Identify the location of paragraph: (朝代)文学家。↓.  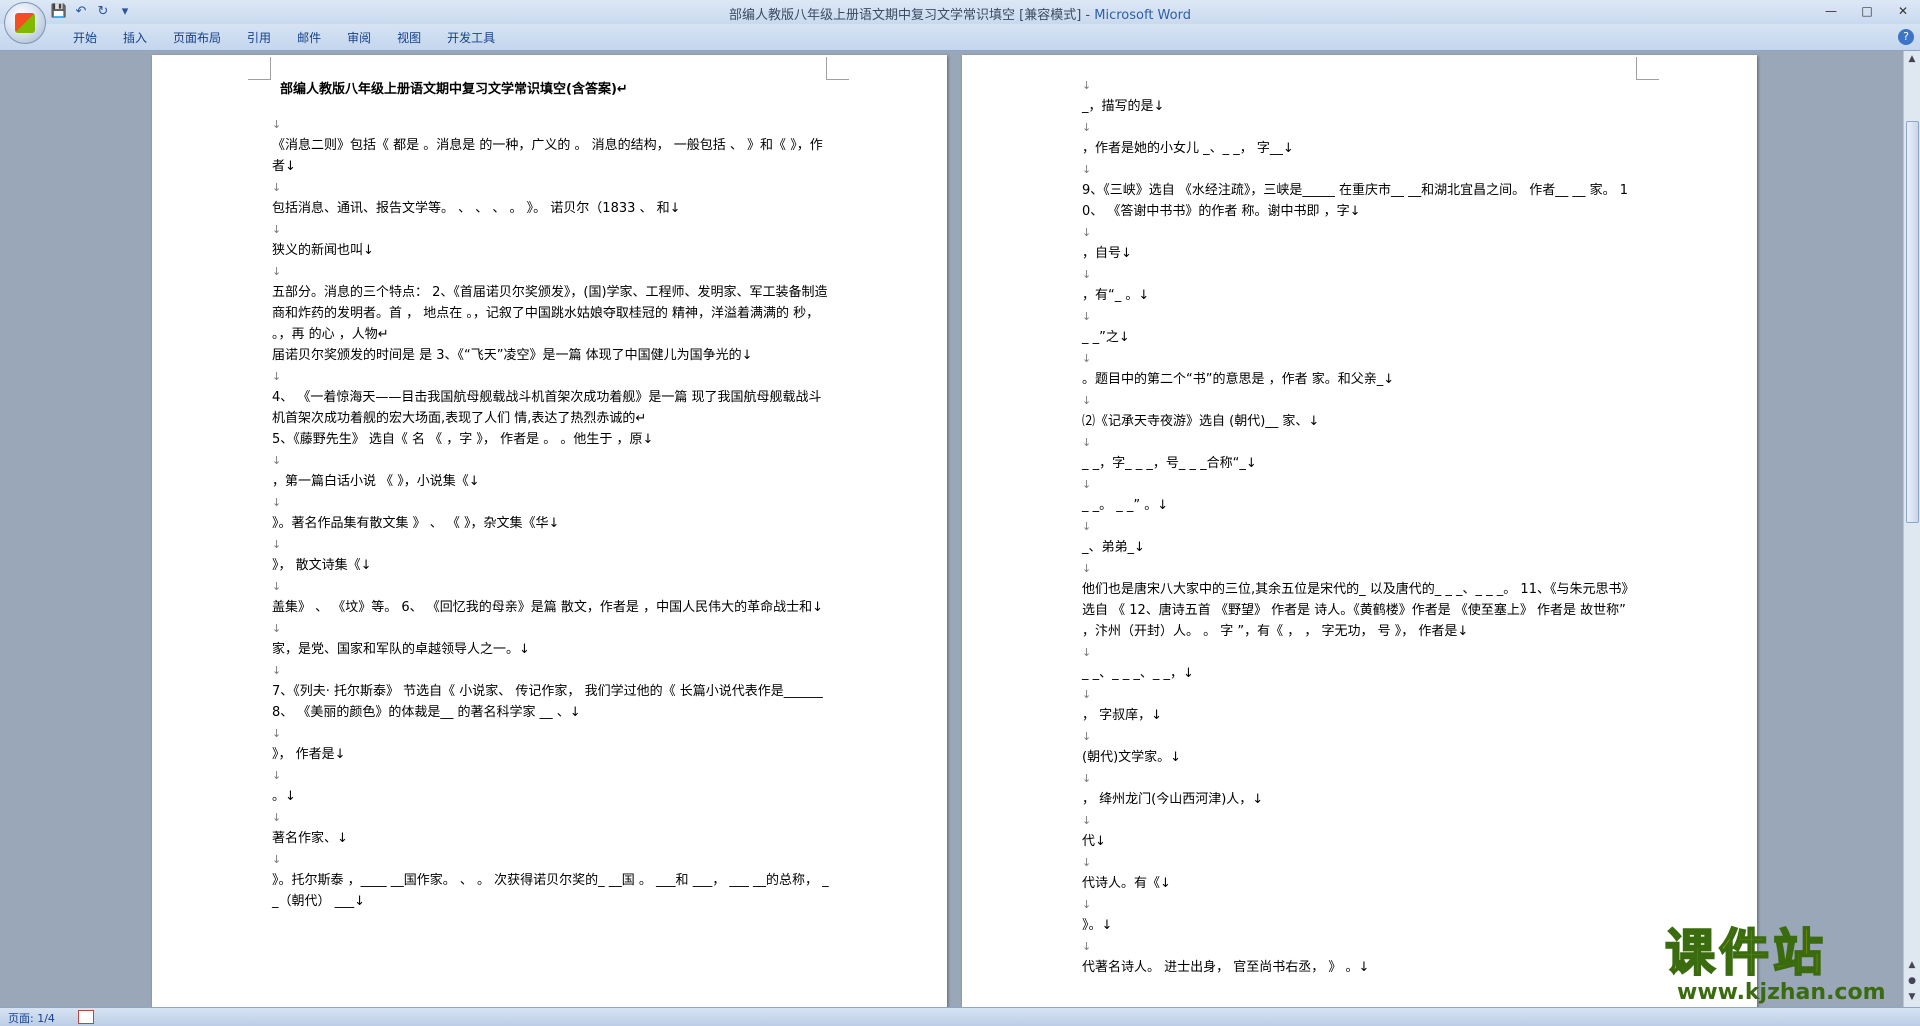
(1132, 757).